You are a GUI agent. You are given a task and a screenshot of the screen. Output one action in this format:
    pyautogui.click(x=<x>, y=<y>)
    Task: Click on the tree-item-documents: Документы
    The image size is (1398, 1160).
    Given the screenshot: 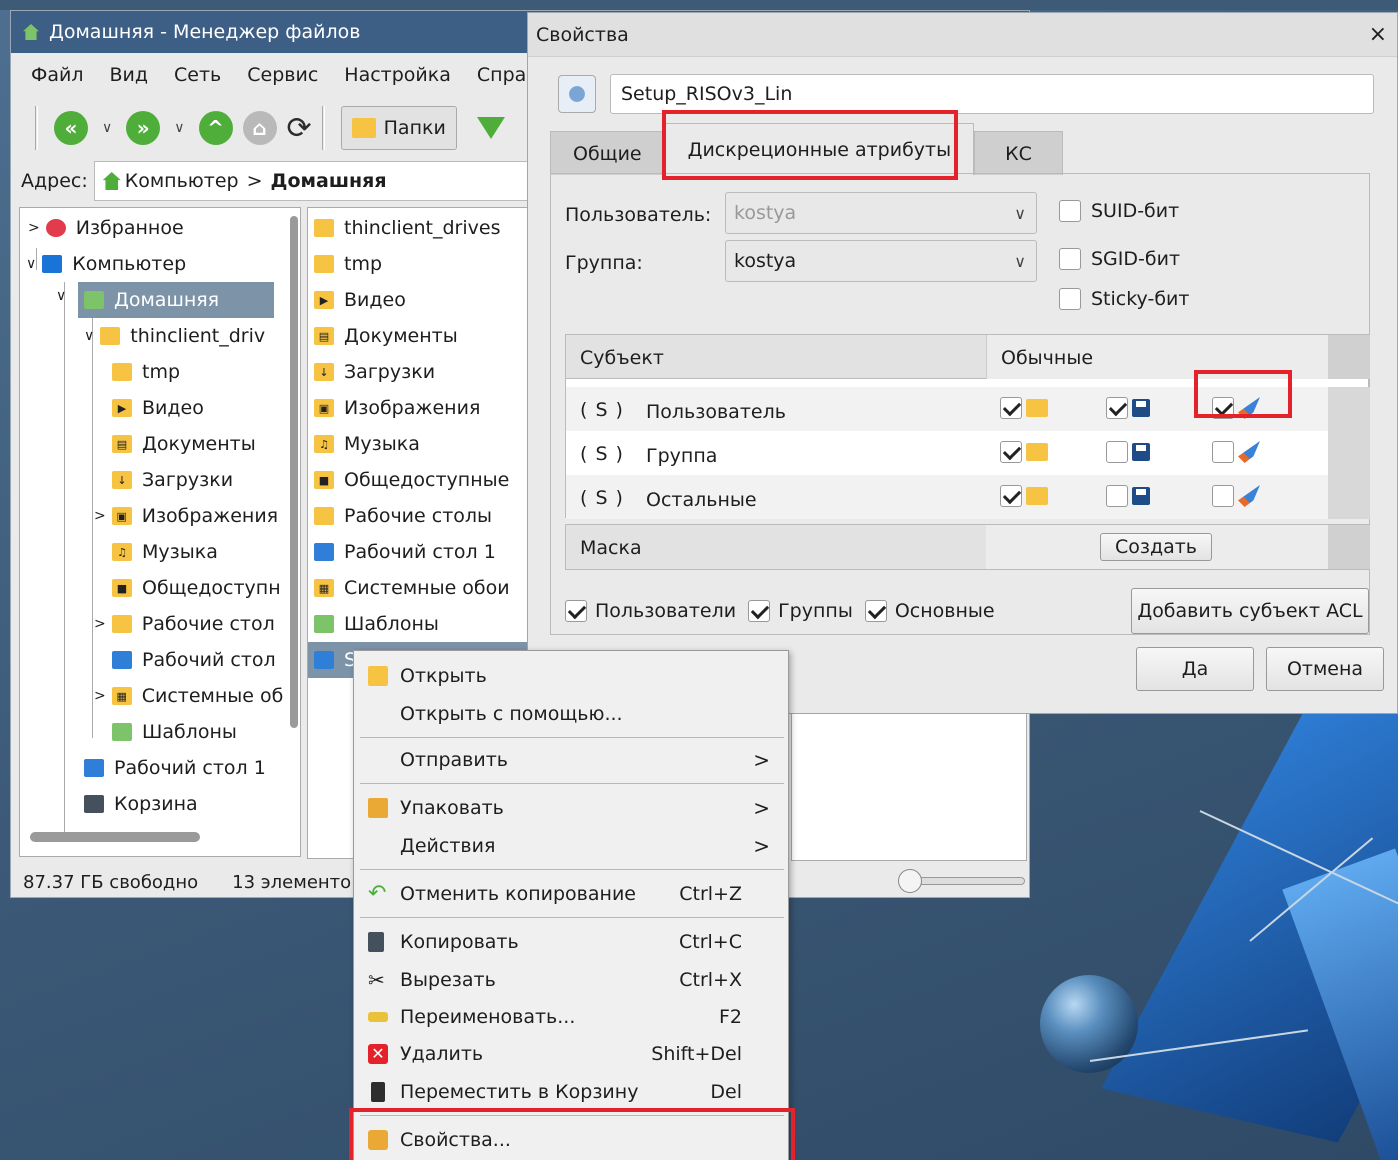 What is the action you would take?
    pyautogui.click(x=199, y=444)
    